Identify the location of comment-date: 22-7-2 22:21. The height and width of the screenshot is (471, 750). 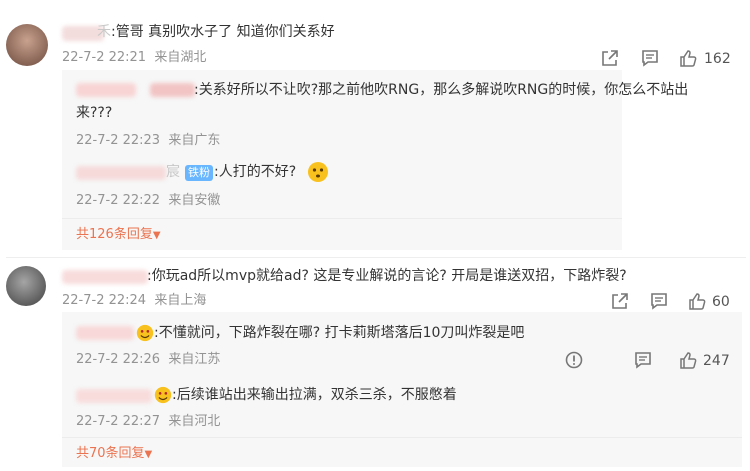
(104, 57).